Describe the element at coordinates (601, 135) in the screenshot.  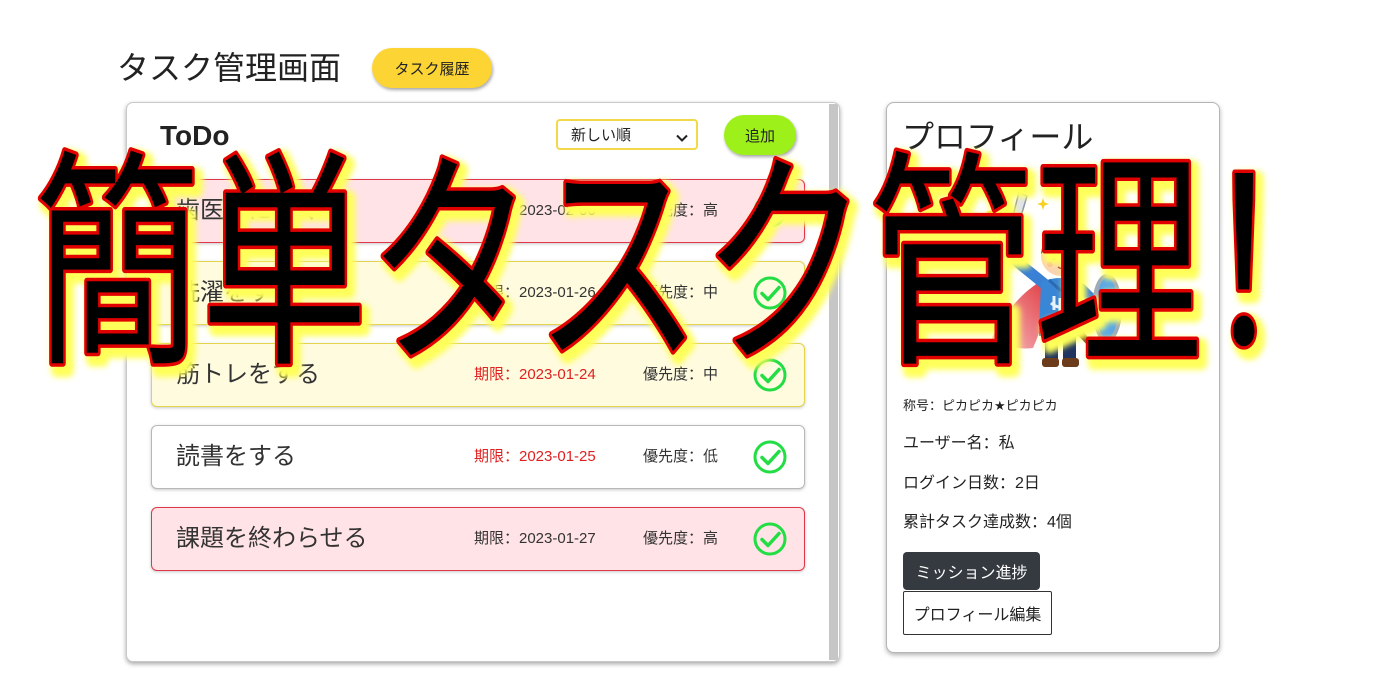
I see `sort-order-value: 新しい順` at that location.